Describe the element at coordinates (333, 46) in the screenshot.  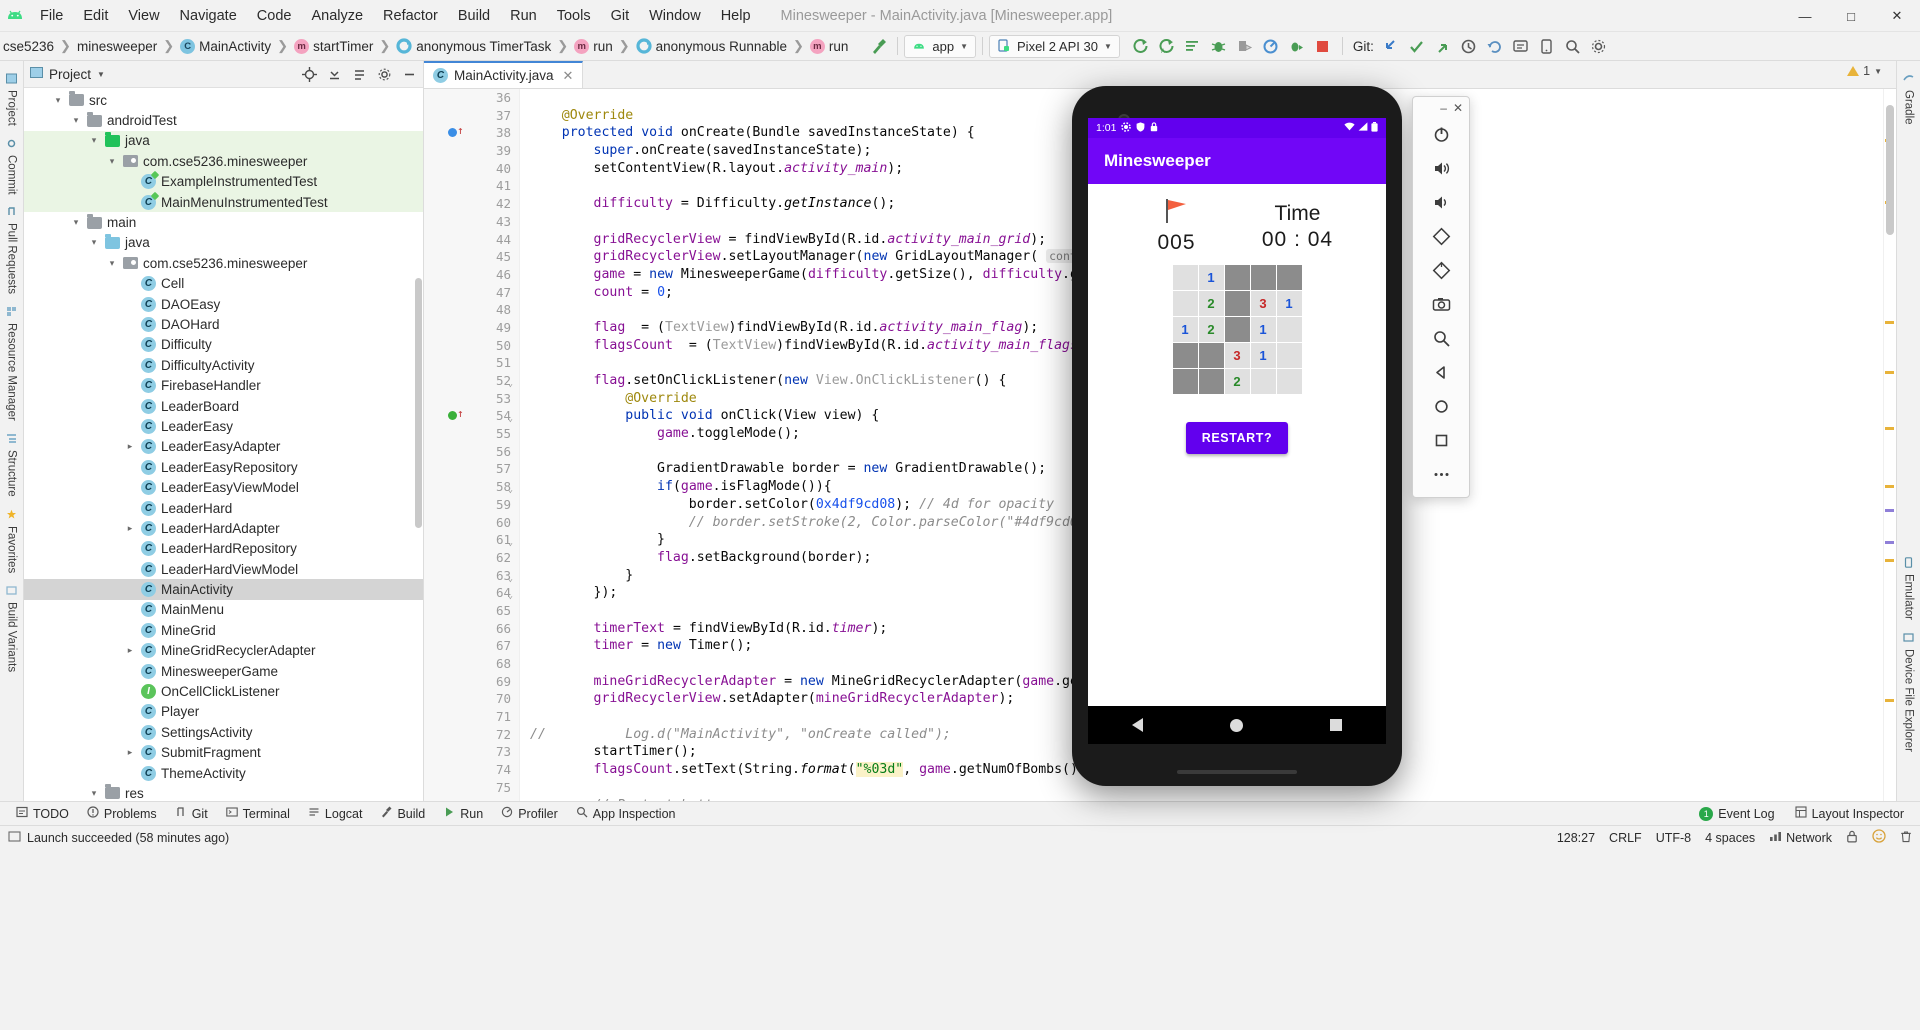
I see `breadcrumb-item-method-starttimer: m startTimer` at that location.